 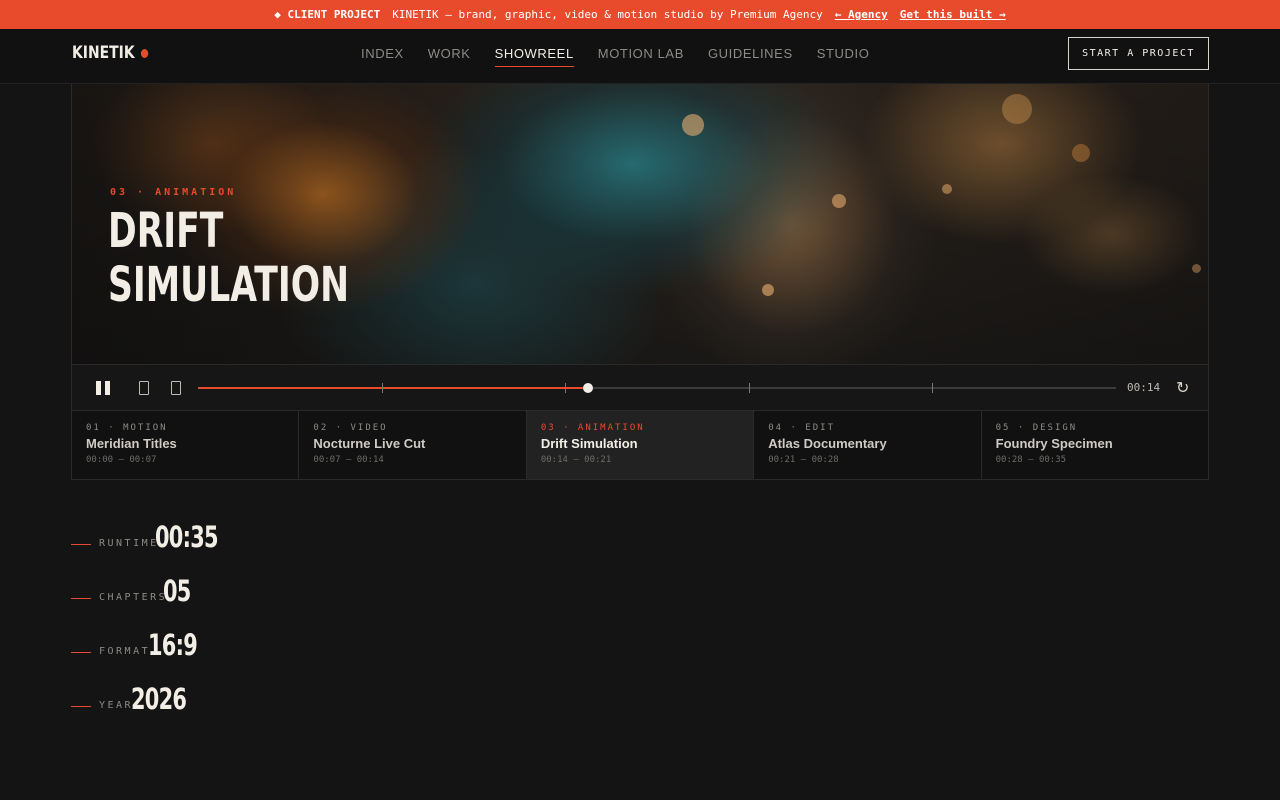 I want to click on start-project-button: START A PROJECT, so click(x=1138, y=53).